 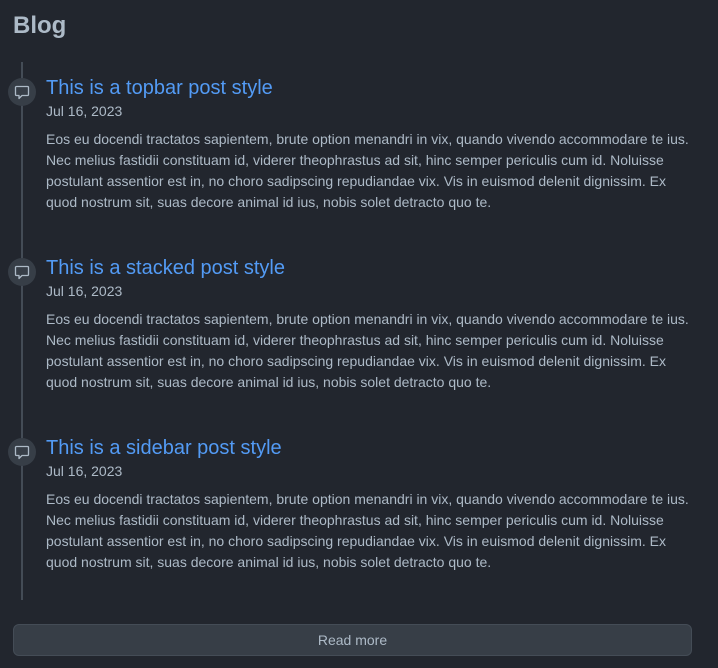 I want to click on post-title-link: This is a topbar post style, so click(x=159, y=88).